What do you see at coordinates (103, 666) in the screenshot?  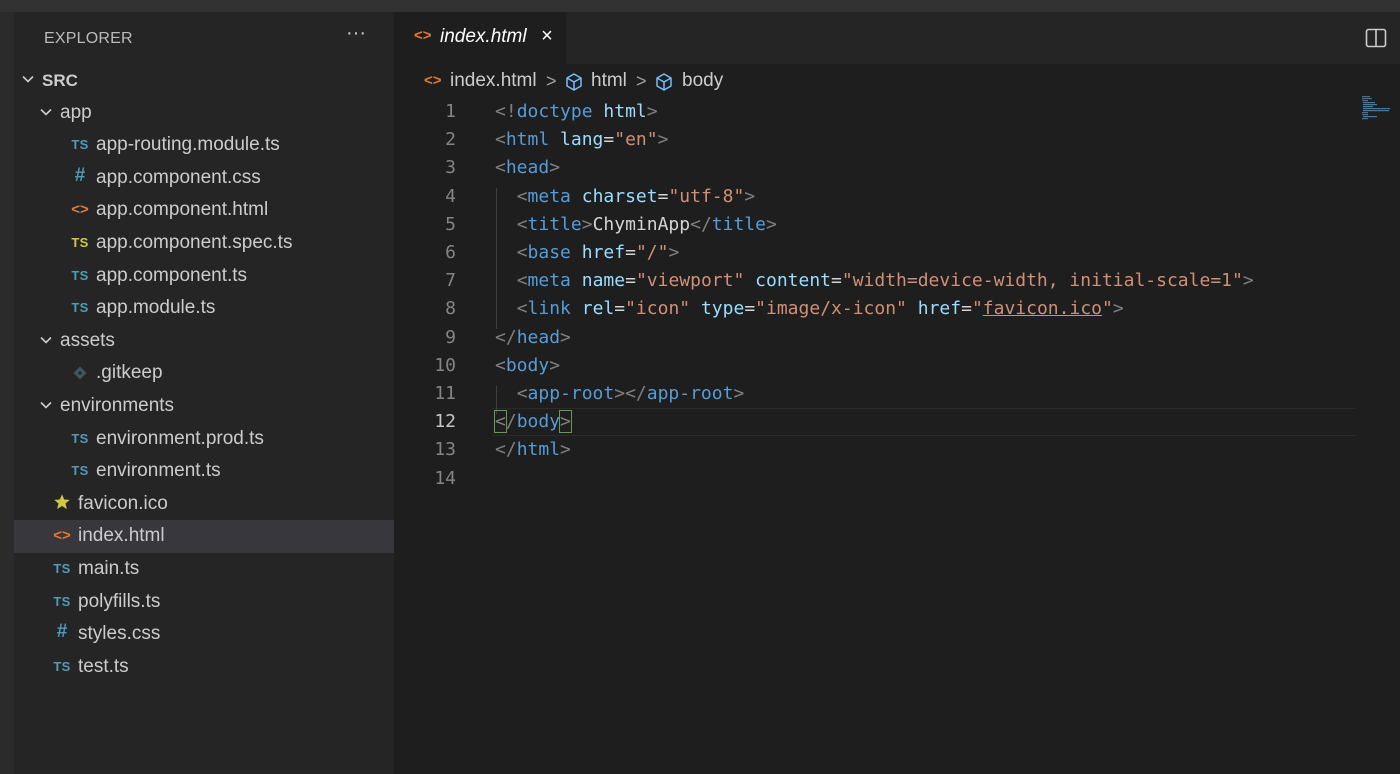 I see `tree-item-label: test.ts` at bounding box center [103, 666].